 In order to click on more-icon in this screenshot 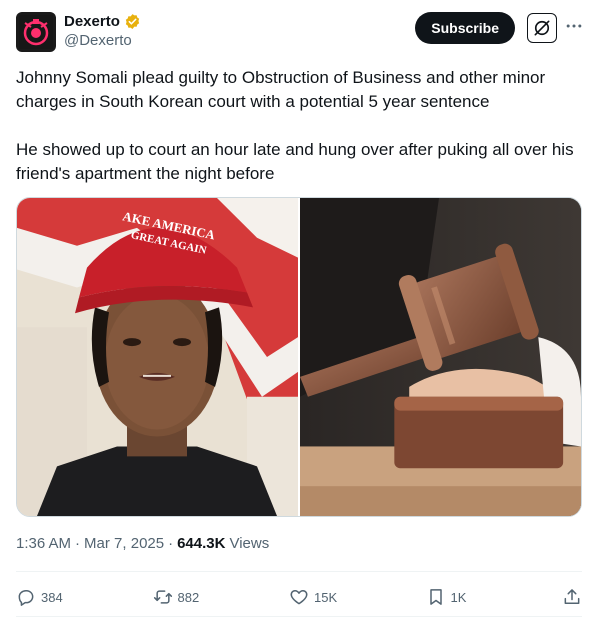, I will do `click(574, 26)`.